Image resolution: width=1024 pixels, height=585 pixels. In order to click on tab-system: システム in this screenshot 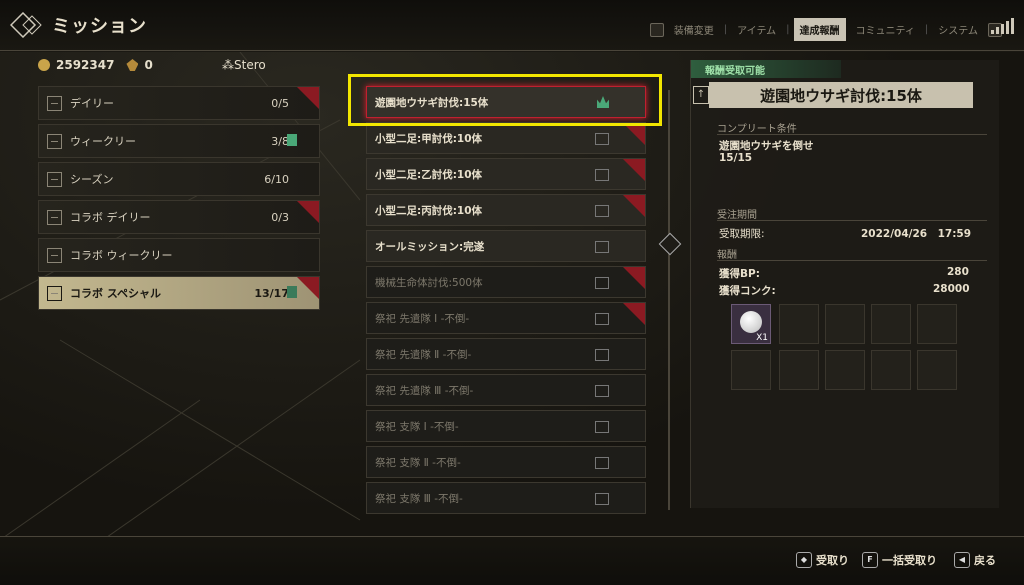, I will do `click(958, 29)`.